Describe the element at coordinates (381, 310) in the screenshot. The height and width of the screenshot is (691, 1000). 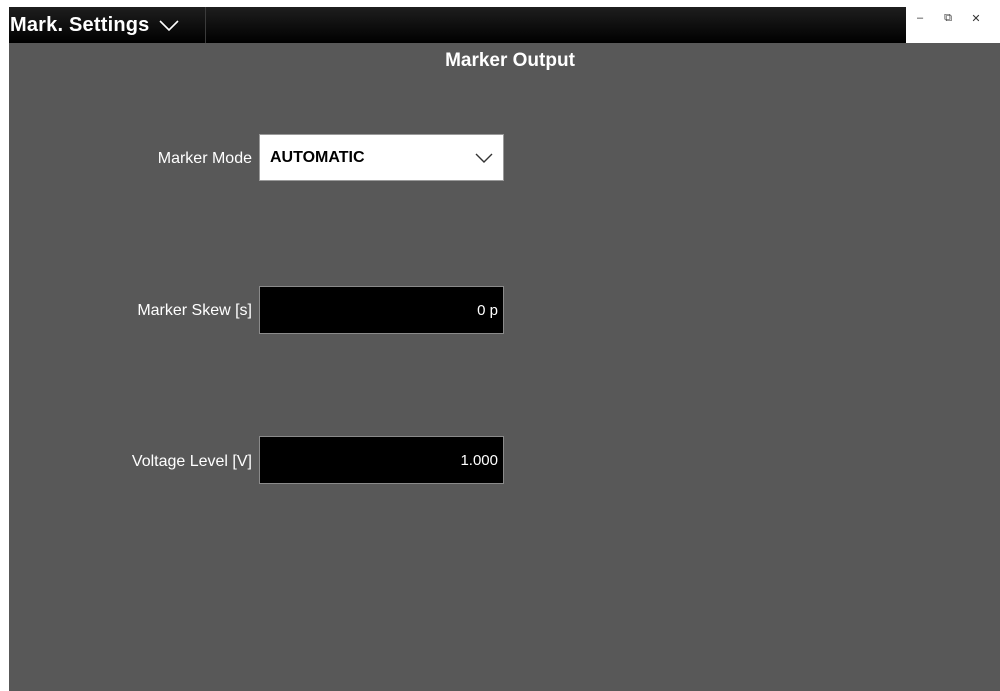
I see `marker-skew-input: 0 p` at that location.